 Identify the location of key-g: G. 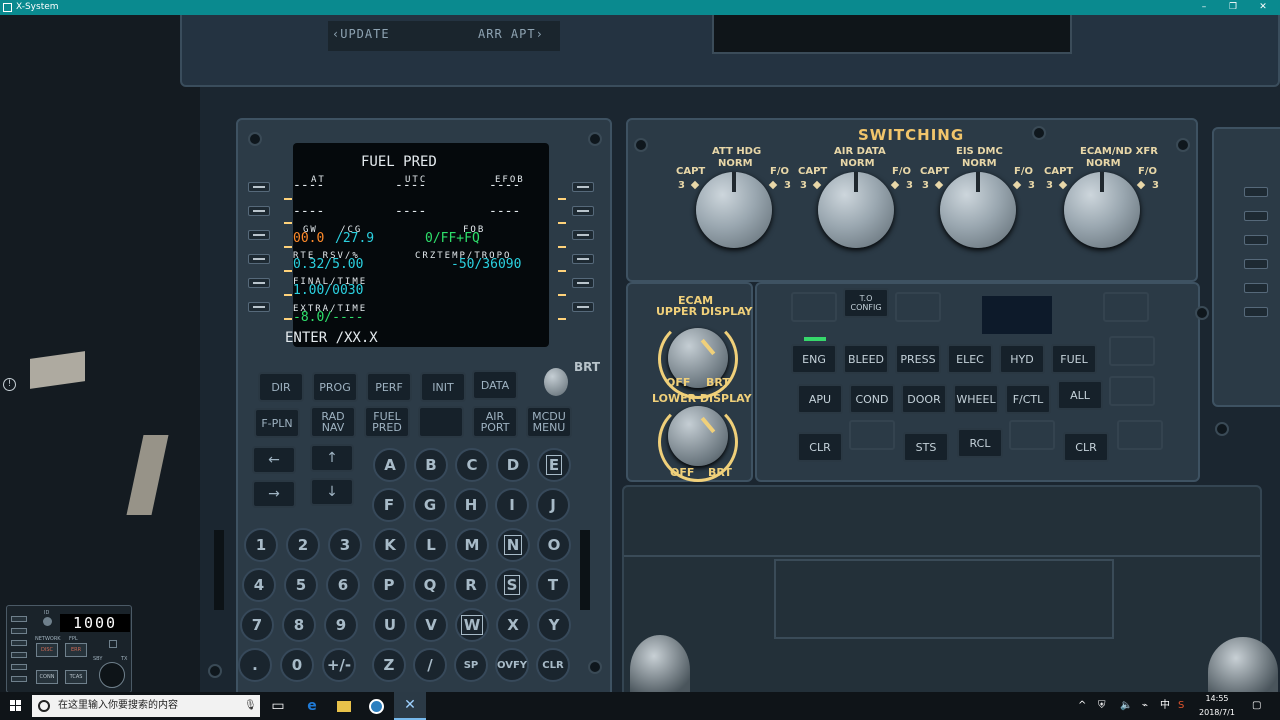
(430, 505).